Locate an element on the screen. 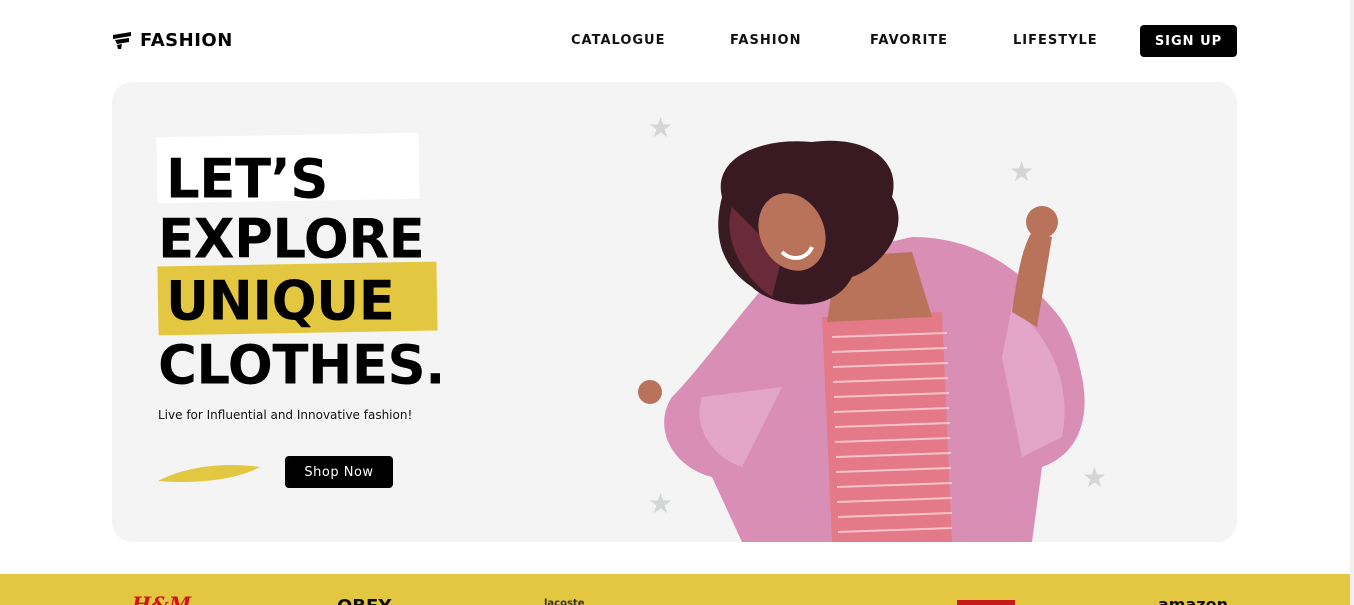 This screenshot has height=605, width=1354. brand-logo-hm: H&M is located at coordinates (161, 598).